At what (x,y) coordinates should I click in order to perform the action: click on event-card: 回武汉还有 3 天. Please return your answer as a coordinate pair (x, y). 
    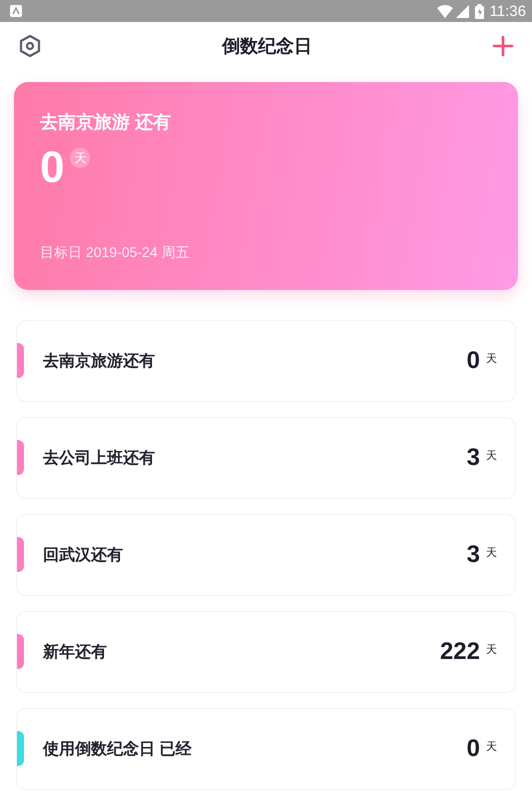
    Looking at the image, I should click on (266, 555).